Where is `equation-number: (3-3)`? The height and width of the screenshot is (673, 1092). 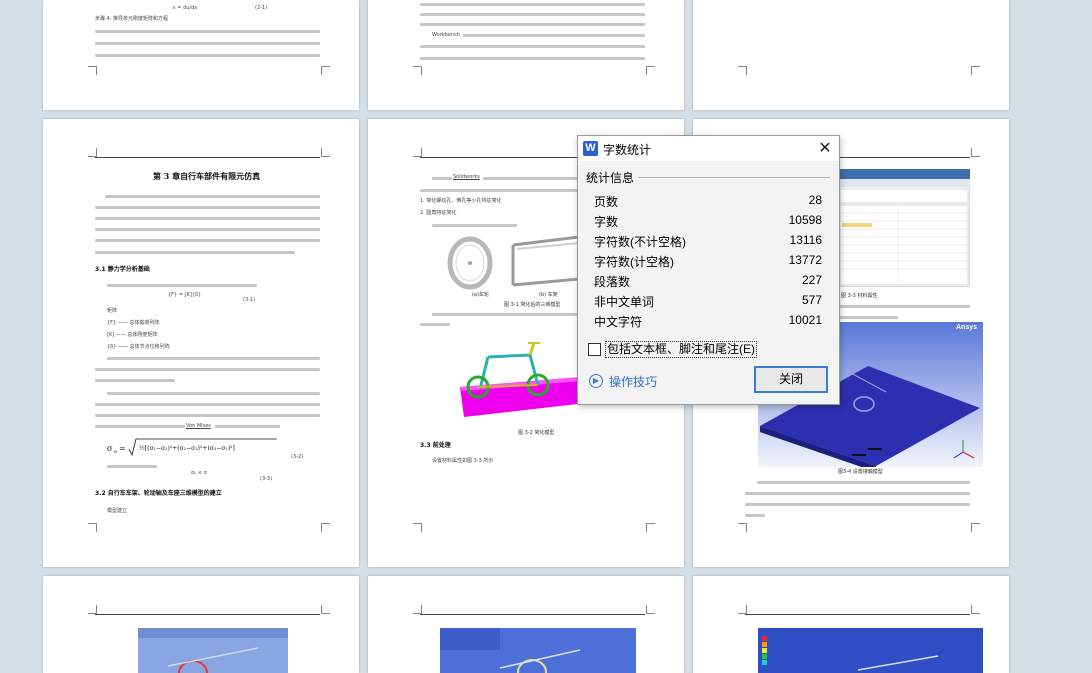 equation-number: (3-3) is located at coordinates (266, 479).